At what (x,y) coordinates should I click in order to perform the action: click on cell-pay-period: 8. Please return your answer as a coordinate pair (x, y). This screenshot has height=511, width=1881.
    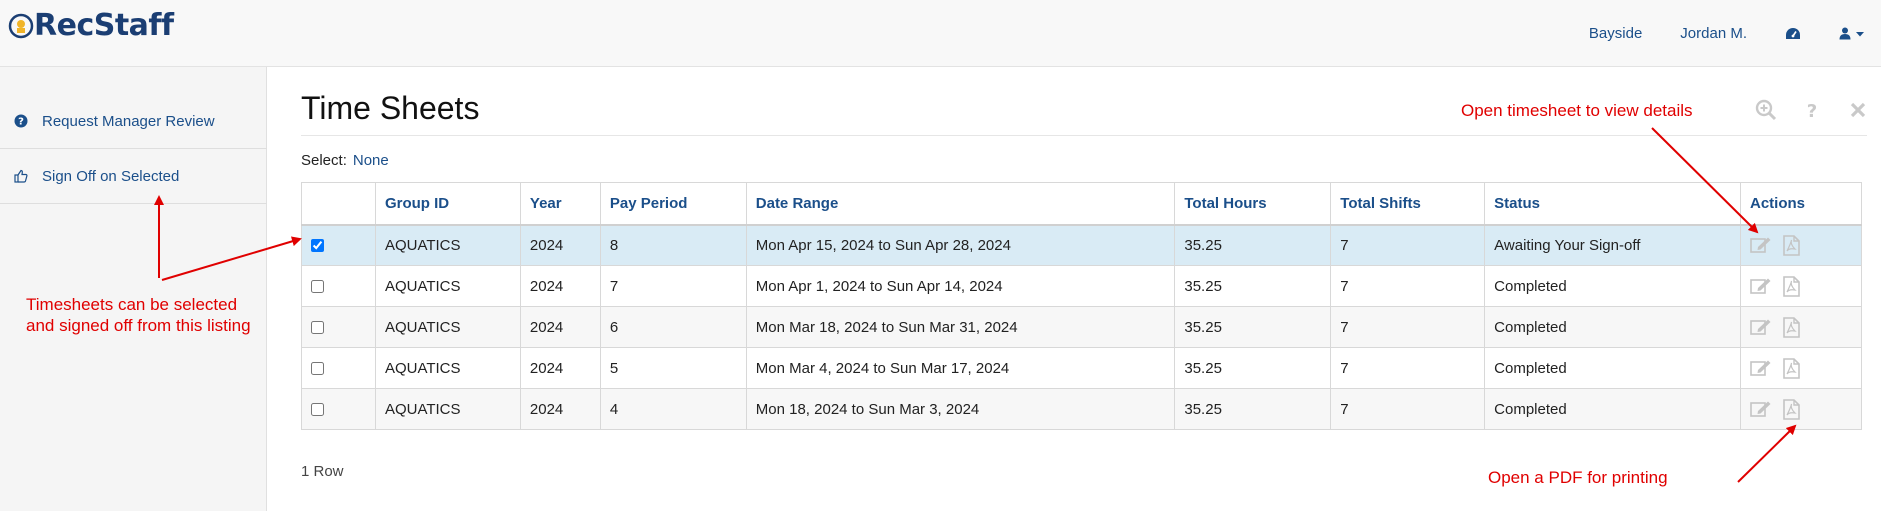
    Looking at the image, I should click on (673, 245).